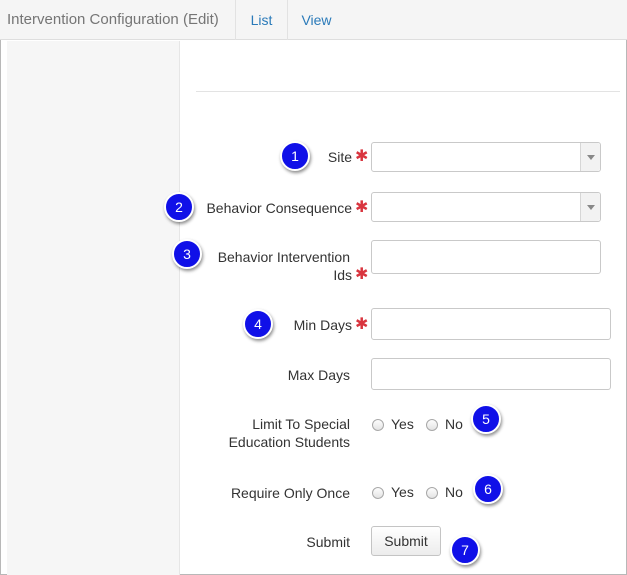  Describe the element at coordinates (454, 492) in the screenshot. I see `require-only-once-no-label: No` at that location.